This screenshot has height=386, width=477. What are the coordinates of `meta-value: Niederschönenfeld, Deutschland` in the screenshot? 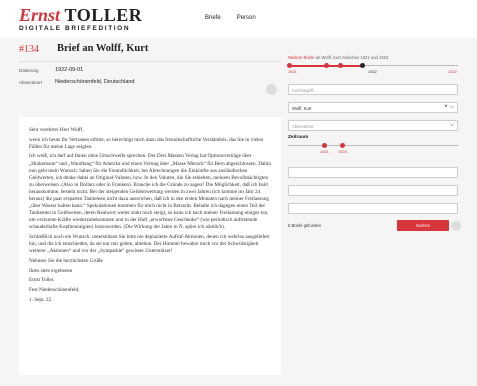 It's located at (95, 82).